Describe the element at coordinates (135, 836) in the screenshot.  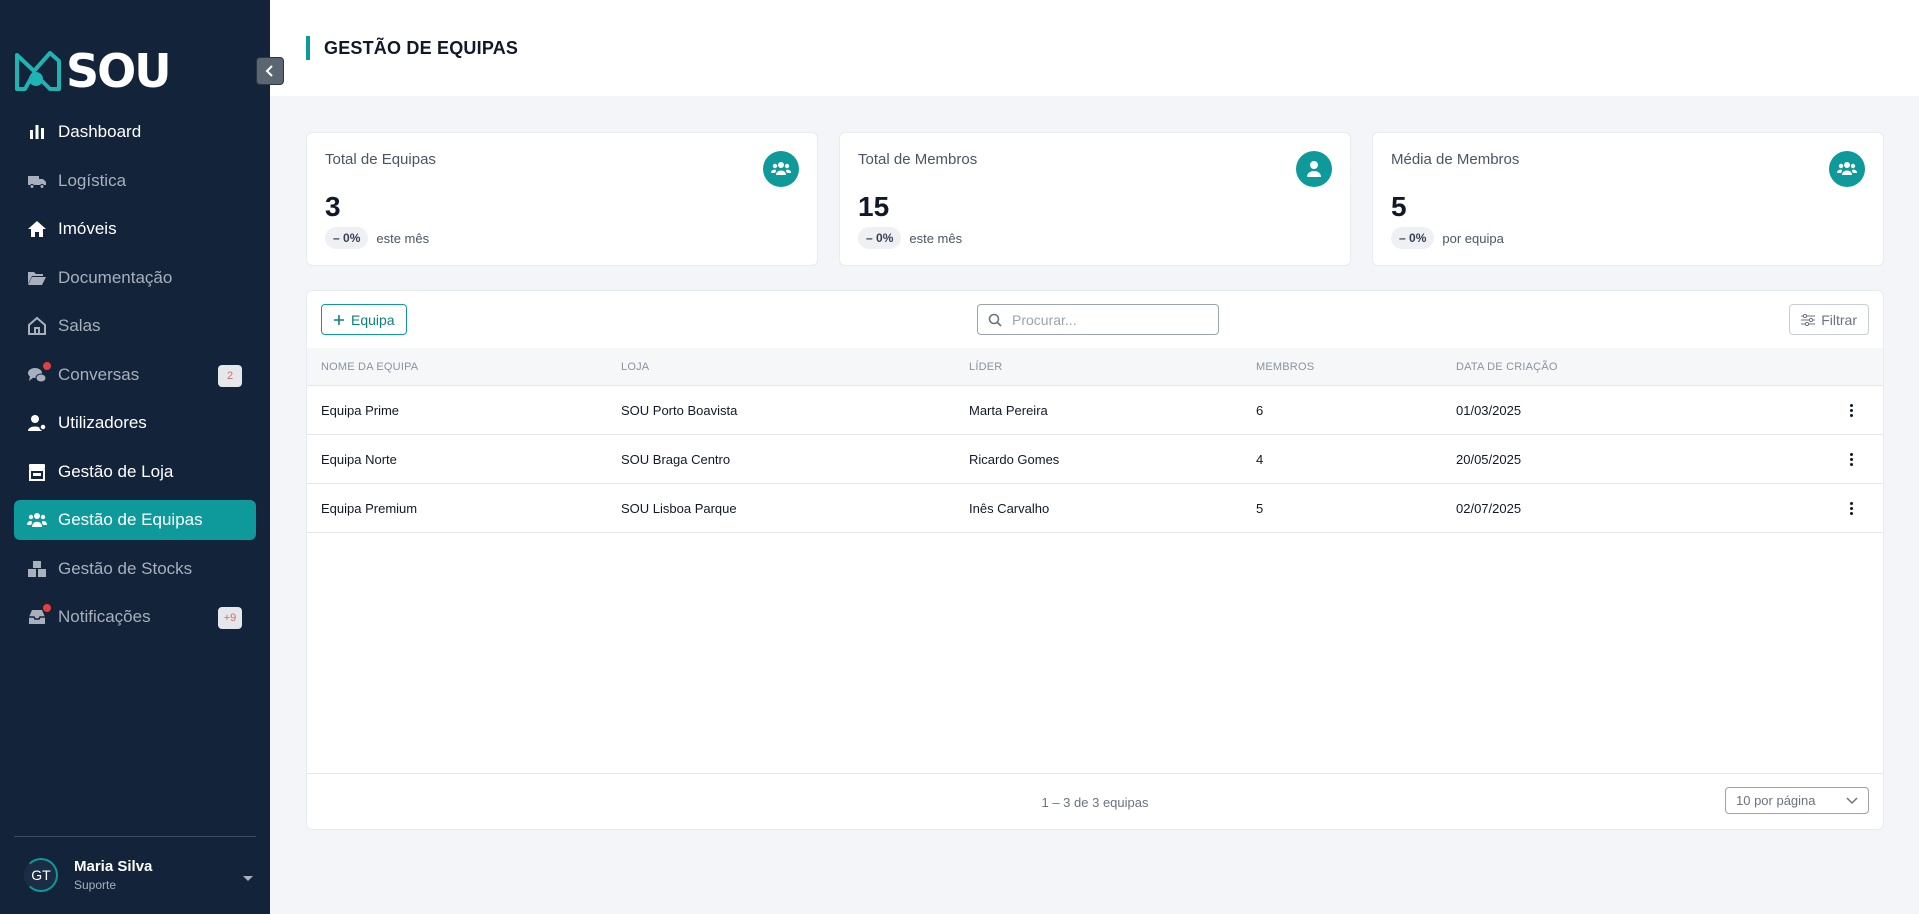
I see `sidebar-divider` at that location.